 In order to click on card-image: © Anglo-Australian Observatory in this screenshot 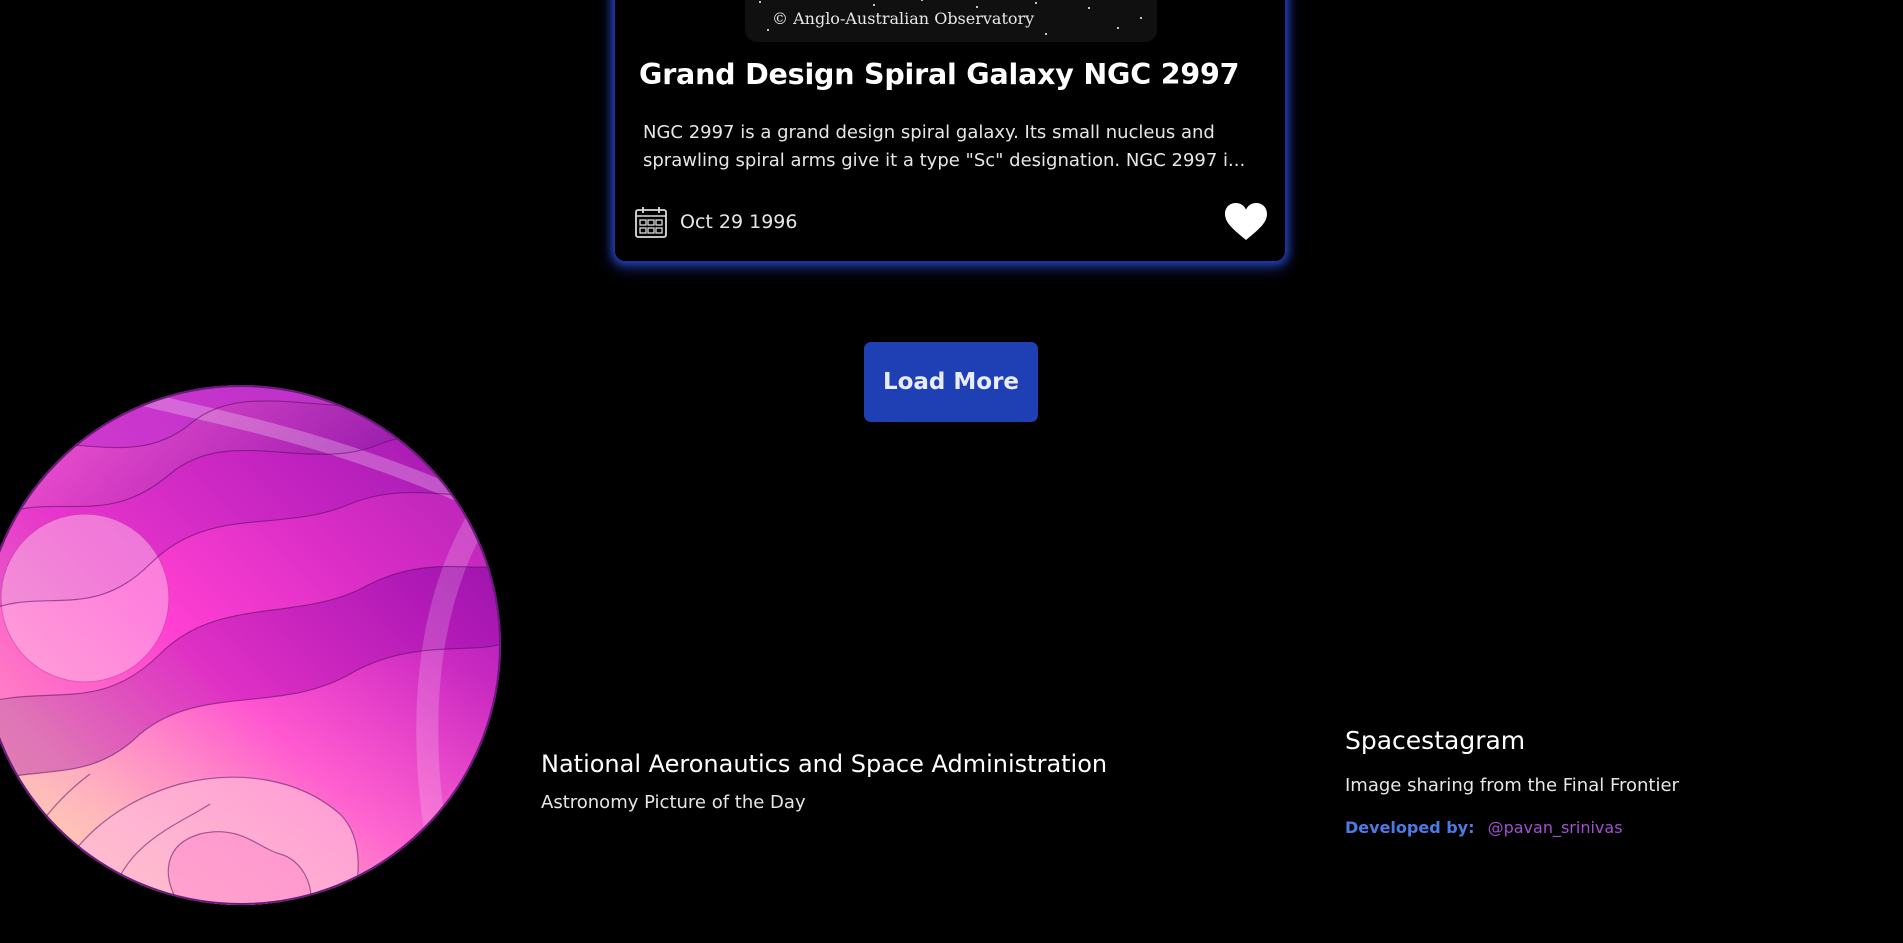, I will do `click(951, 21)`.